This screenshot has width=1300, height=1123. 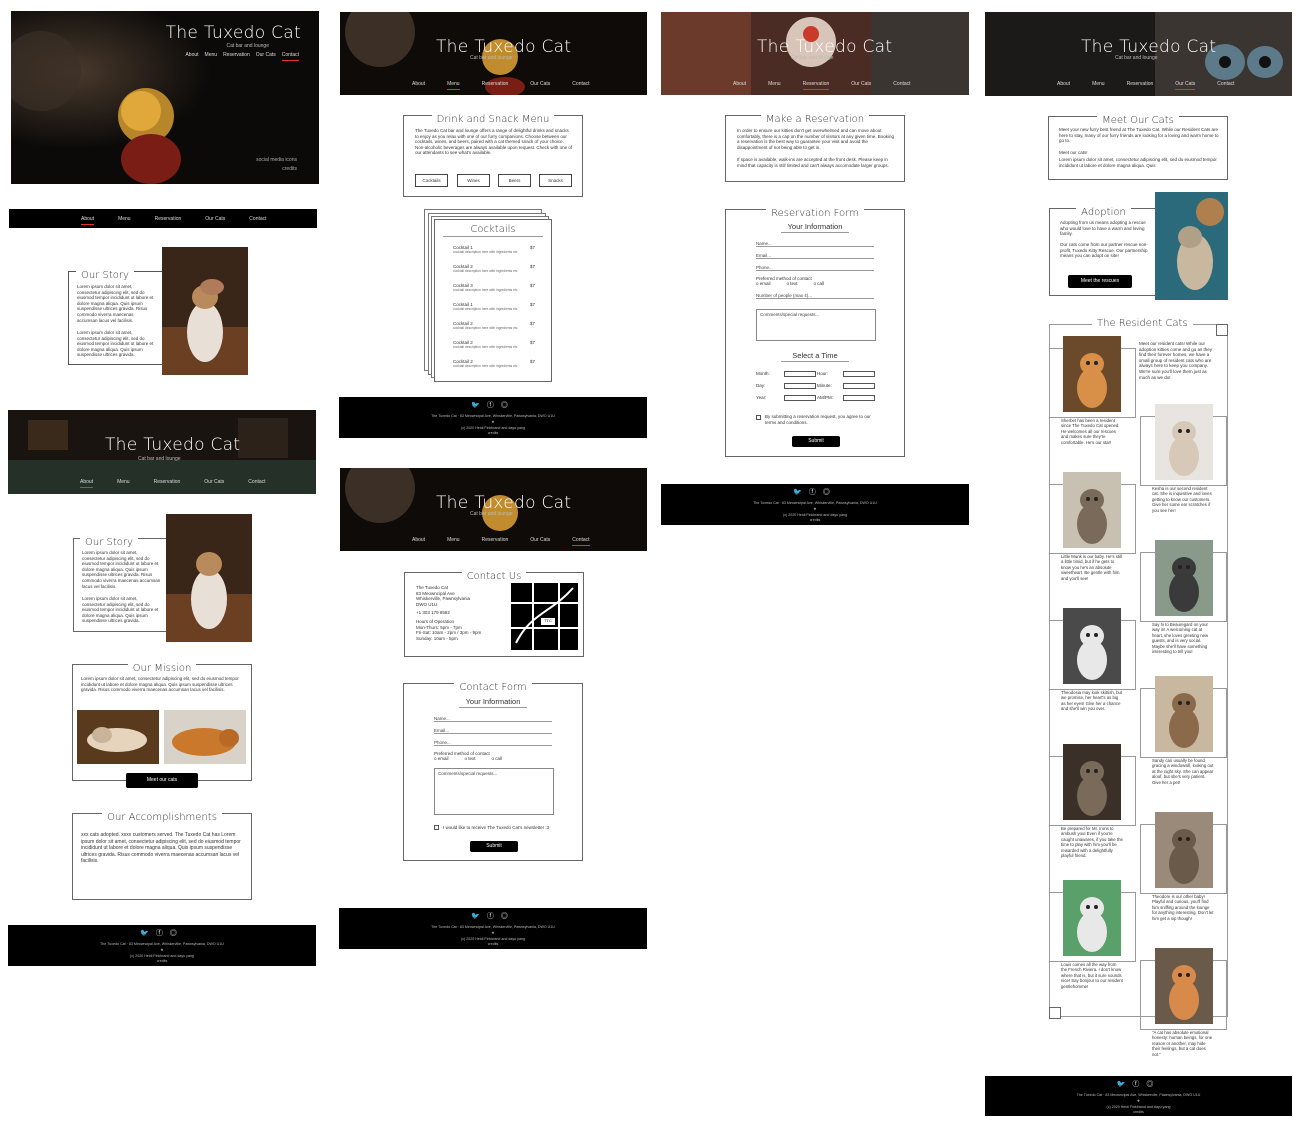 I want to click on day-input, so click(x=800, y=386).